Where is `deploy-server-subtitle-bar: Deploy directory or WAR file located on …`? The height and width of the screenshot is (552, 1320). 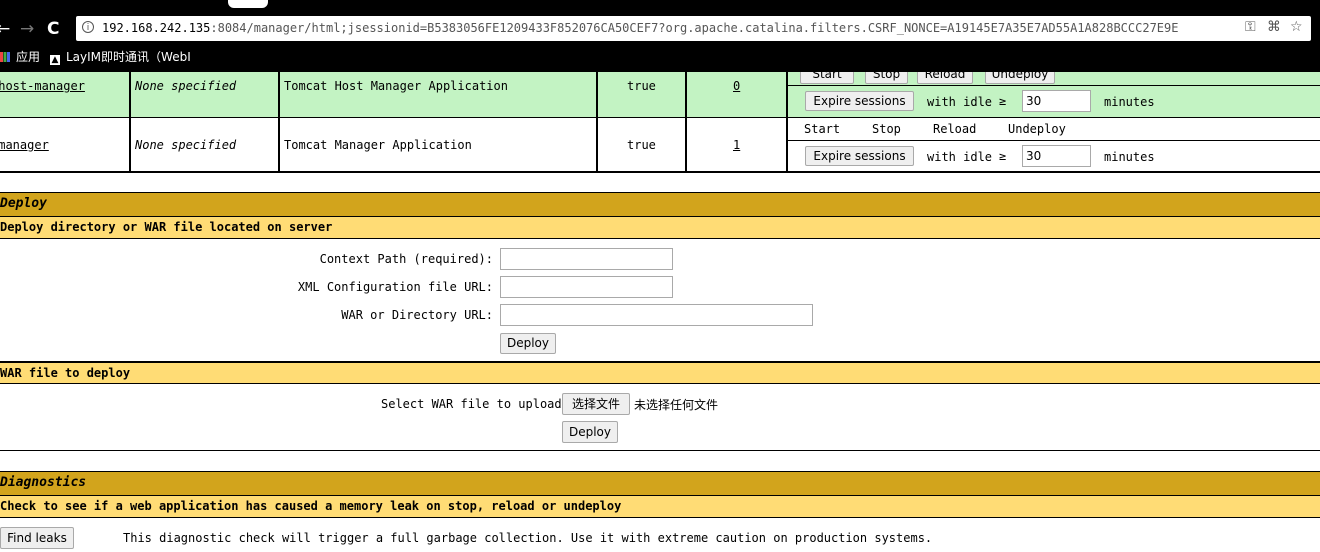
deploy-server-subtitle-bar: Deploy directory or WAR file located on … is located at coordinates (660, 228).